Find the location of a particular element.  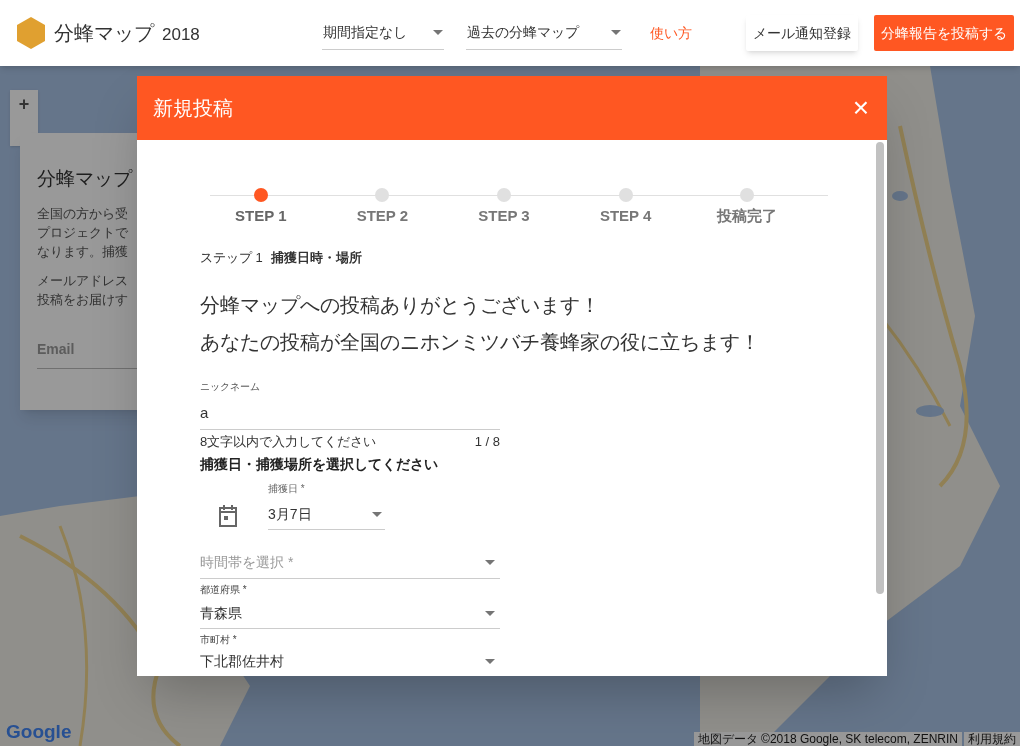

app-title: 分蜂マップ is located at coordinates (104, 33).